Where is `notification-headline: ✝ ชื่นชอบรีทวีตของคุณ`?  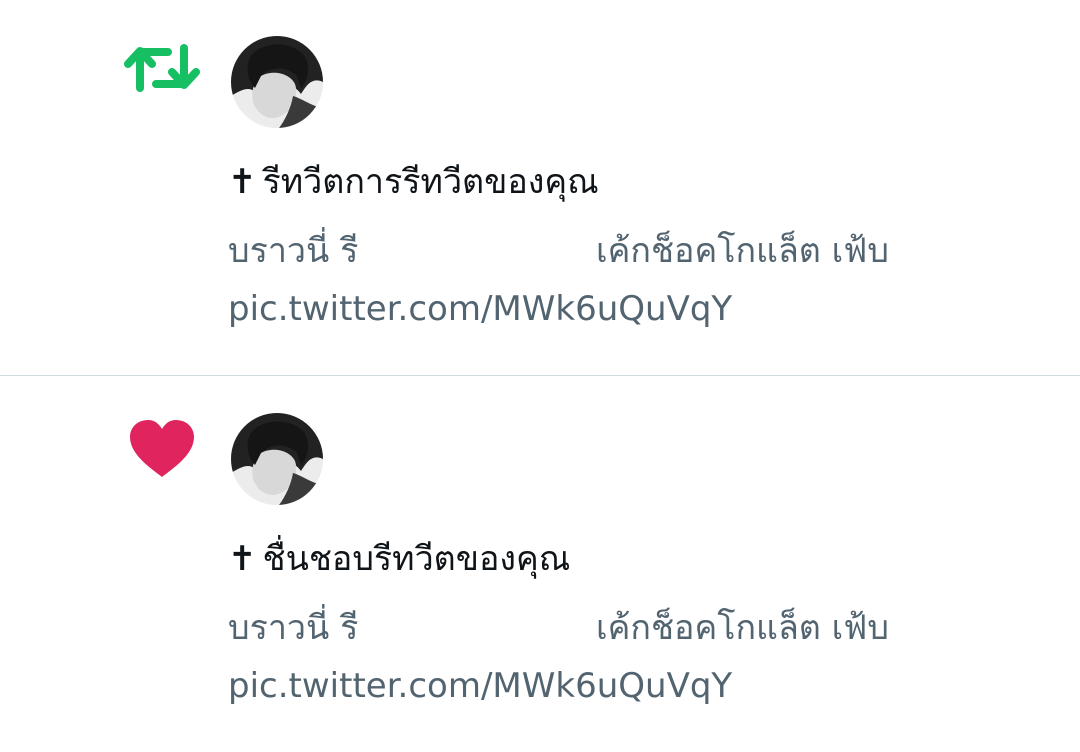 notification-headline: ✝ ชื่นชอบรีทวีตของคุณ is located at coordinates (399, 559).